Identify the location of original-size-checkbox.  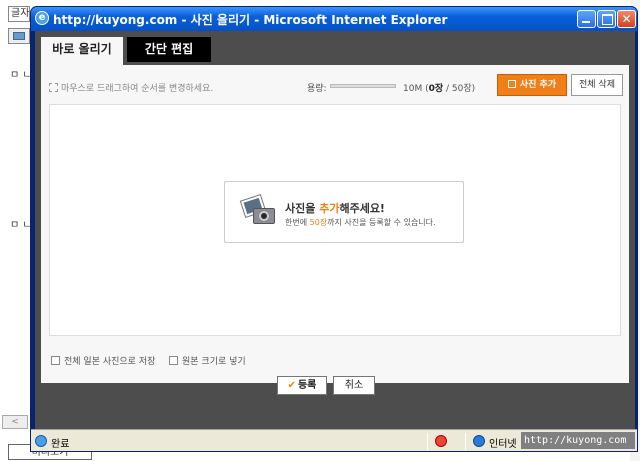
(173, 360).